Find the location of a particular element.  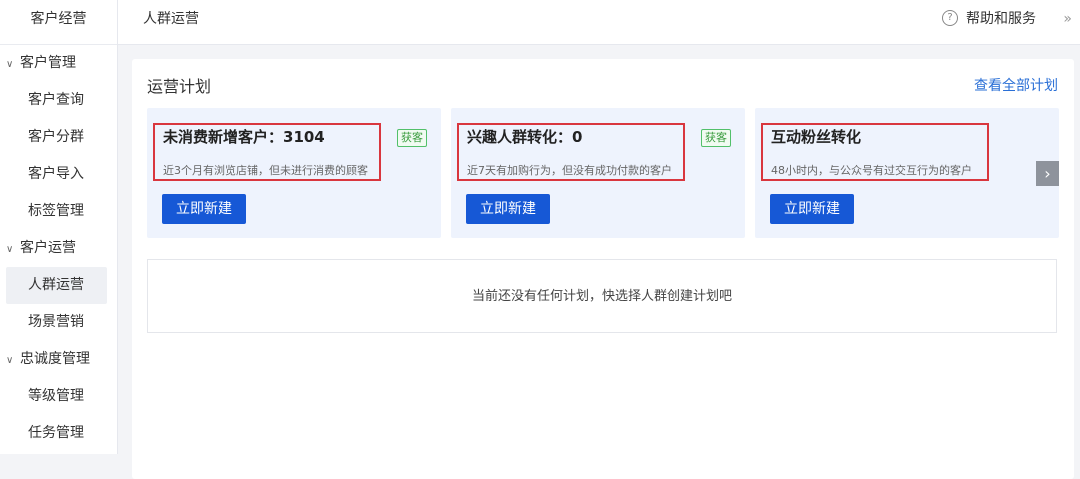

sidebar-group-label: 客户管理 is located at coordinates (48, 63).